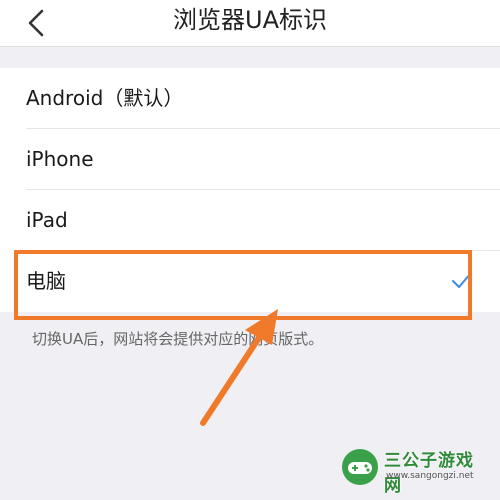  Describe the element at coordinates (105, 98) in the screenshot. I see `option-label: Android（默认）` at that location.